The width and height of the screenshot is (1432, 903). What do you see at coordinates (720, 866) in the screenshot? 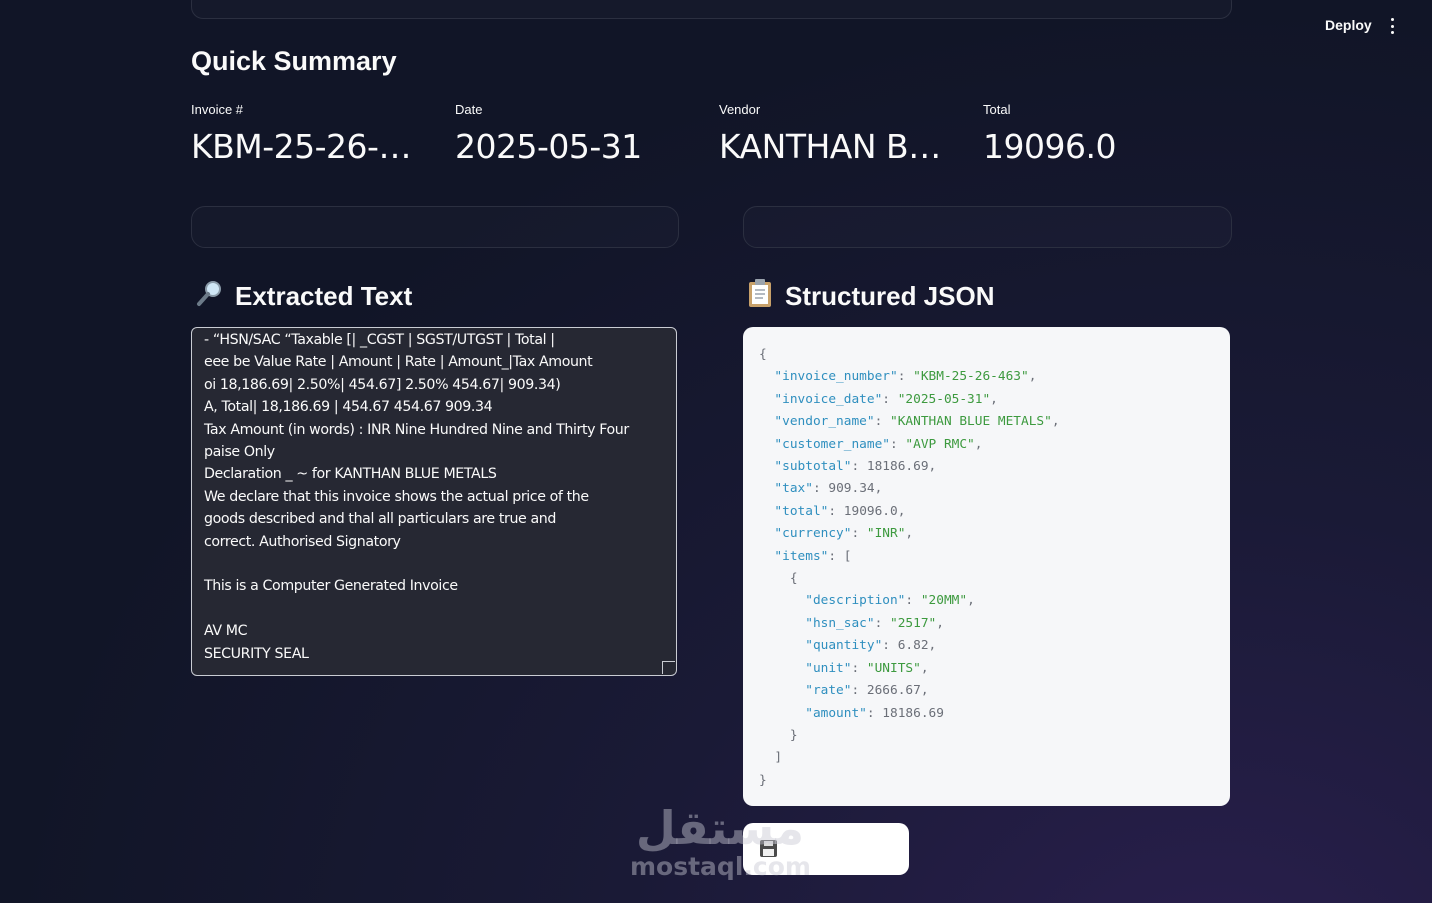
I see `watermark-latin: mostaql.com` at bounding box center [720, 866].